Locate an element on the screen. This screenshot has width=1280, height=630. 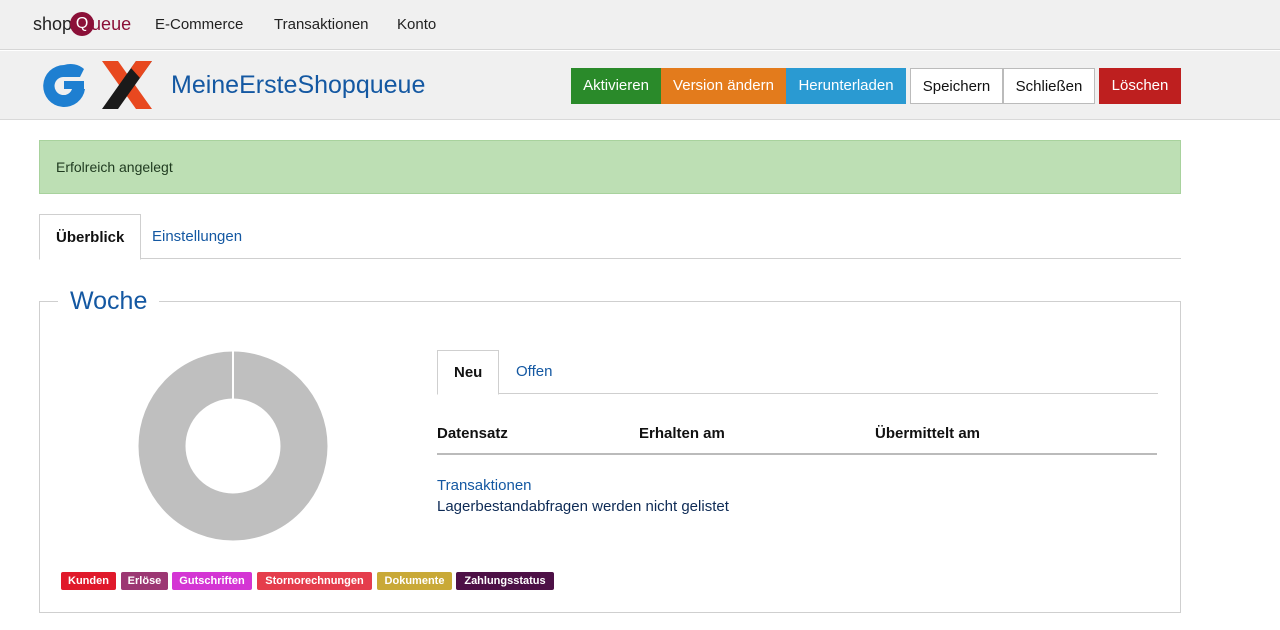
brand-q-circle: Q is located at coordinates (82, 24).